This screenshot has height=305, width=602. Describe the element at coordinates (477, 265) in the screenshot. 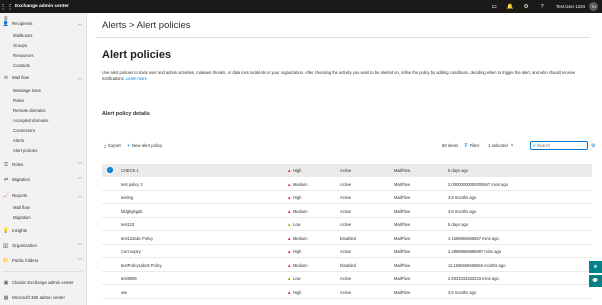

I see `cell-last-occurrence: 11.1666666666666 months ago` at that location.